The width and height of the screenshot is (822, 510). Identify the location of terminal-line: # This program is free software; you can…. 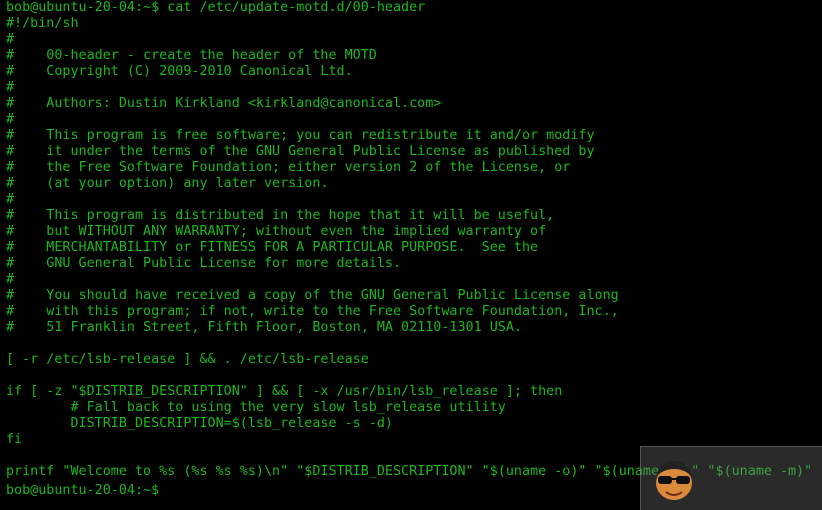
(300, 135).